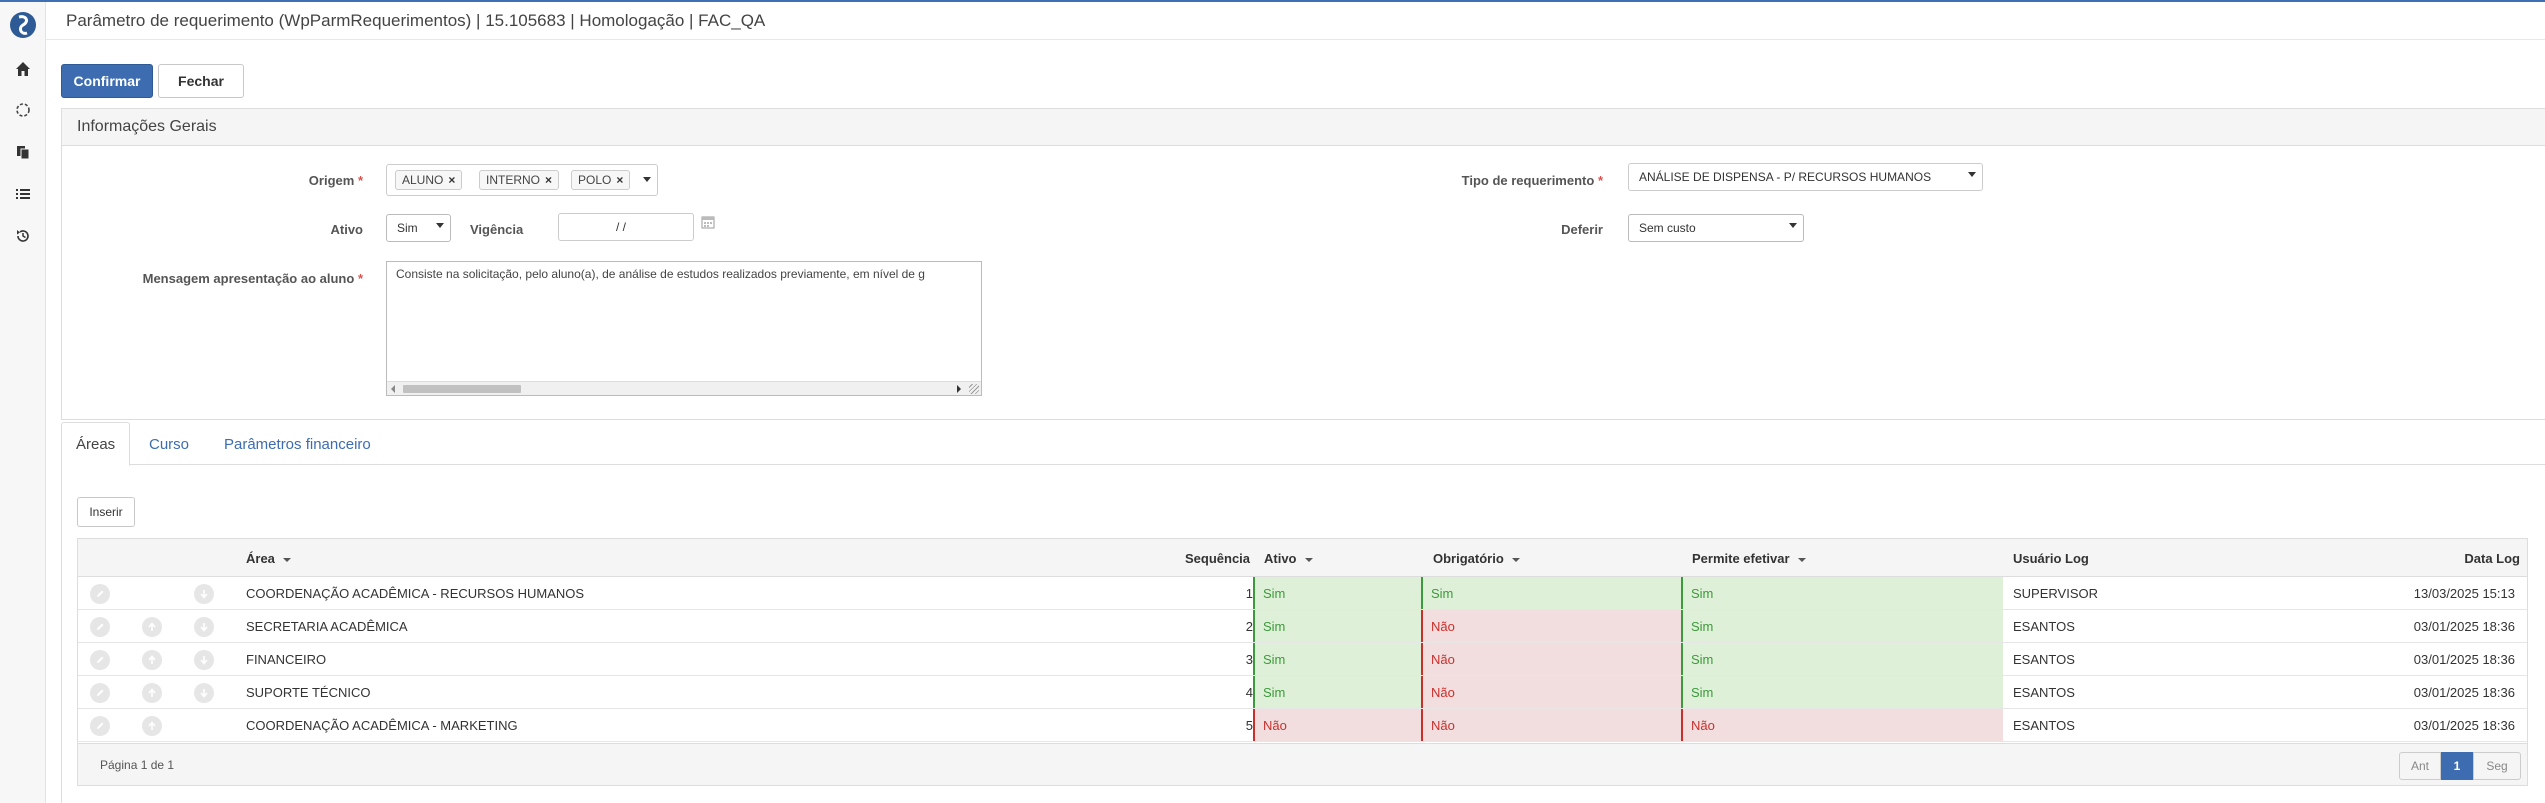 Image resolution: width=2545 pixels, height=803 pixels. I want to click on column-ativo: Ativo, so click(1288, 558).